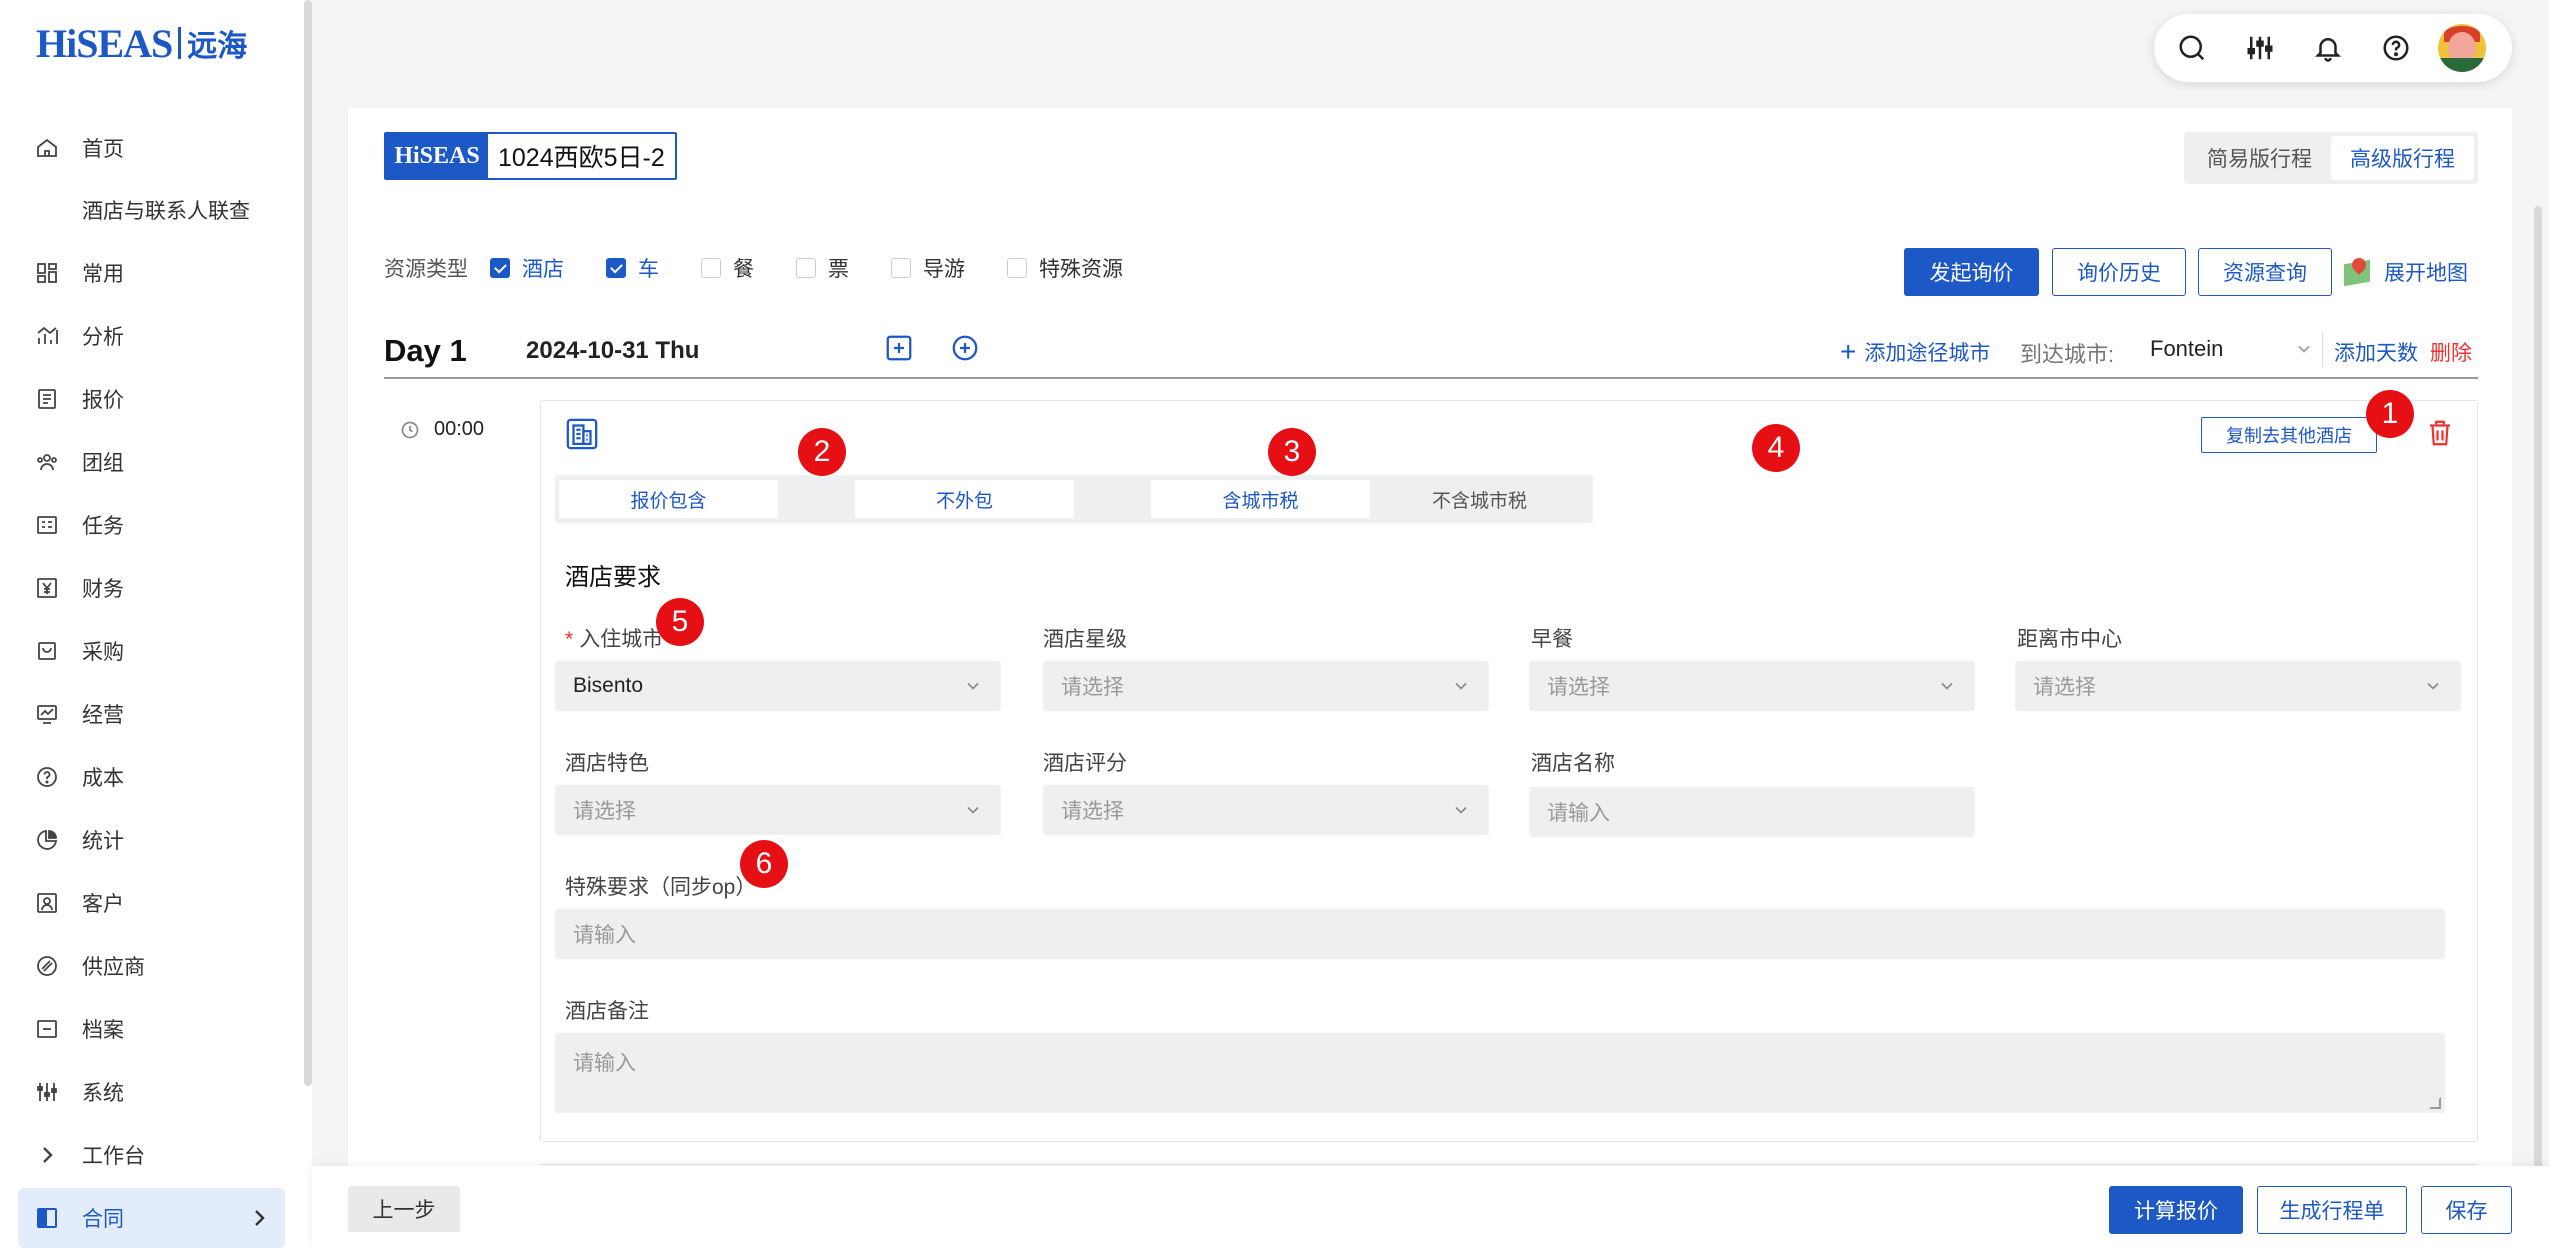 The width and height of the screenshot is (2549, 1251). What do you see at coordinates (530, 156) in the screenshot?
I see `tour-name-tag: HiSEAS 1024西欧5日-2` at bounding box center [530, 156].